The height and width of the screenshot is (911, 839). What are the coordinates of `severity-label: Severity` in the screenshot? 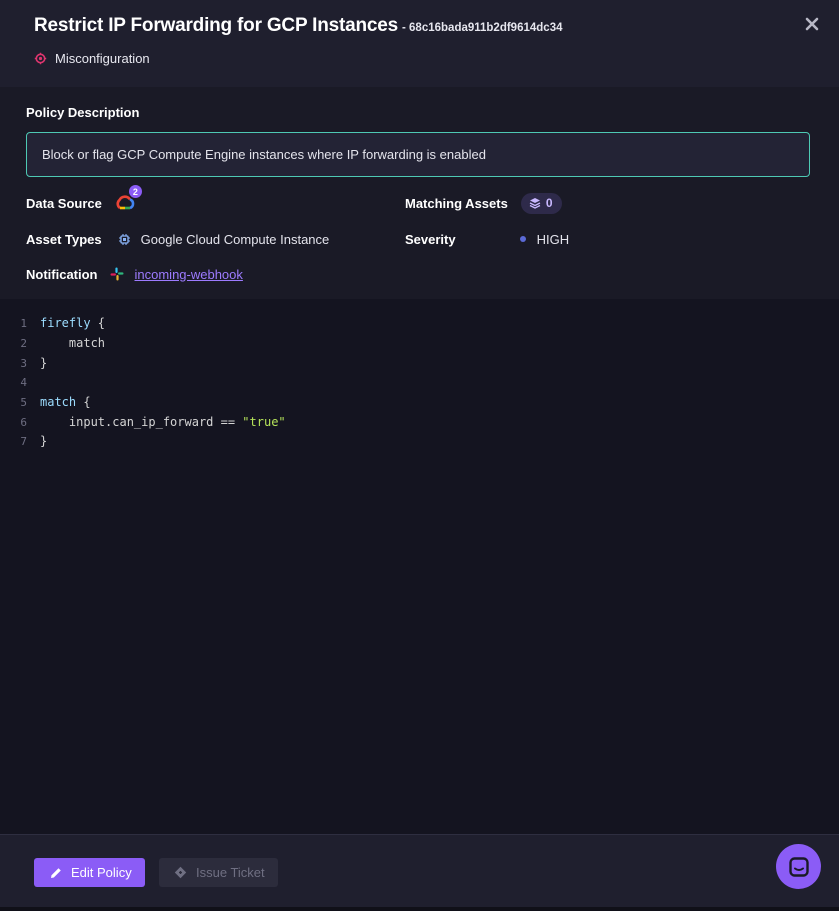 It's located at (430, 239).